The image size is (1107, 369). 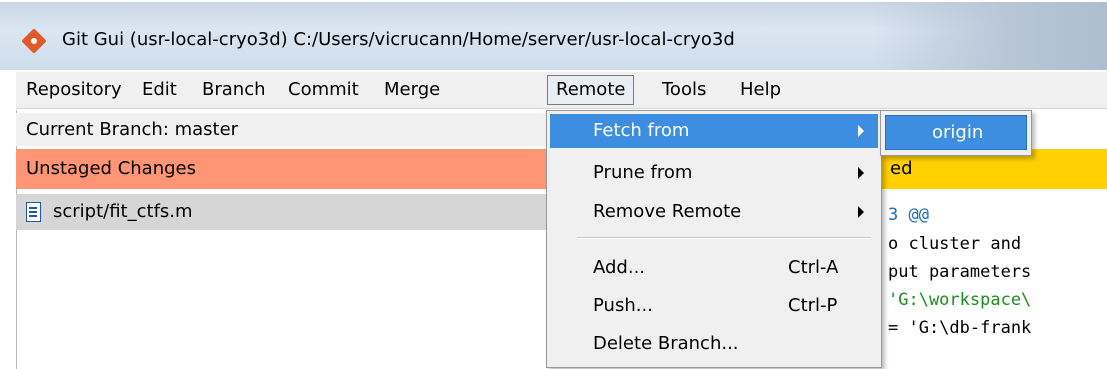 What do you see at coordinates (714, 268) in the screenshot?
I see `menu-item-add: Add... Ctrl-A` at bounding box center [714, 268].